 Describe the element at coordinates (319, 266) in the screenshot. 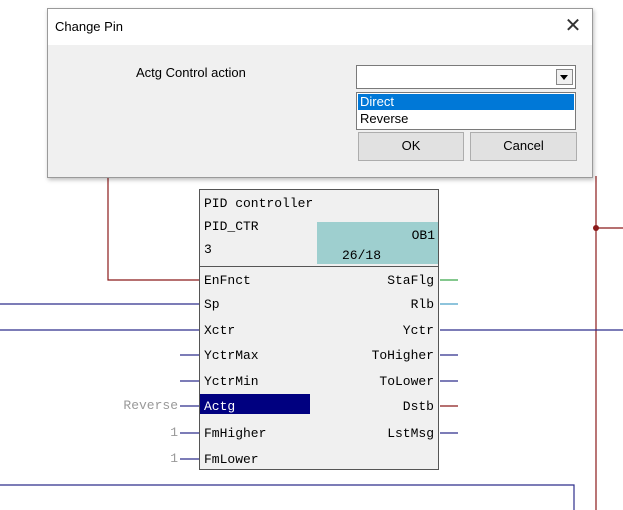

I see `header-divider` at that location.